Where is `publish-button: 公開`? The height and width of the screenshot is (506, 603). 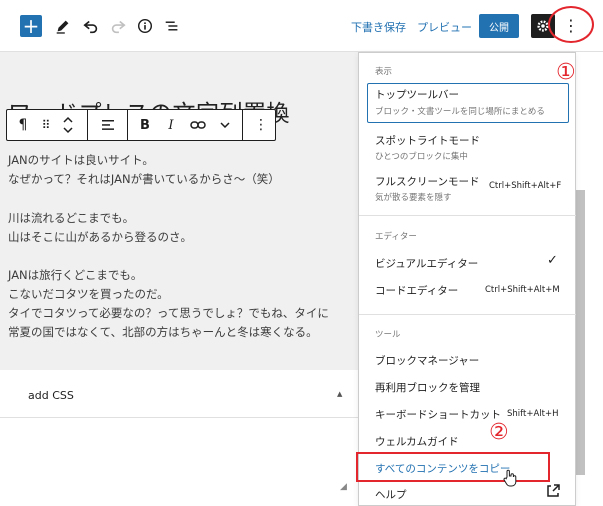
publish-button: 公開 is located at coordinates (499, 26).